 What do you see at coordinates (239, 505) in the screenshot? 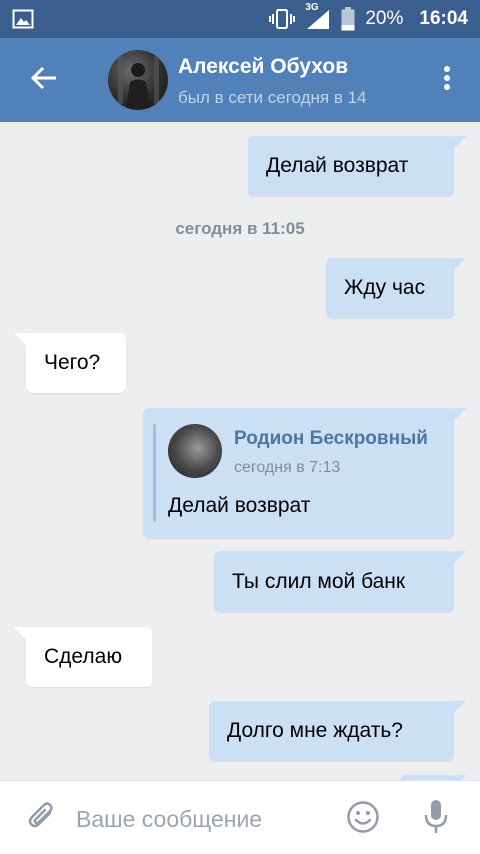
I see `forward-message-text: Делай возврат` at bounding box center [239, 505].